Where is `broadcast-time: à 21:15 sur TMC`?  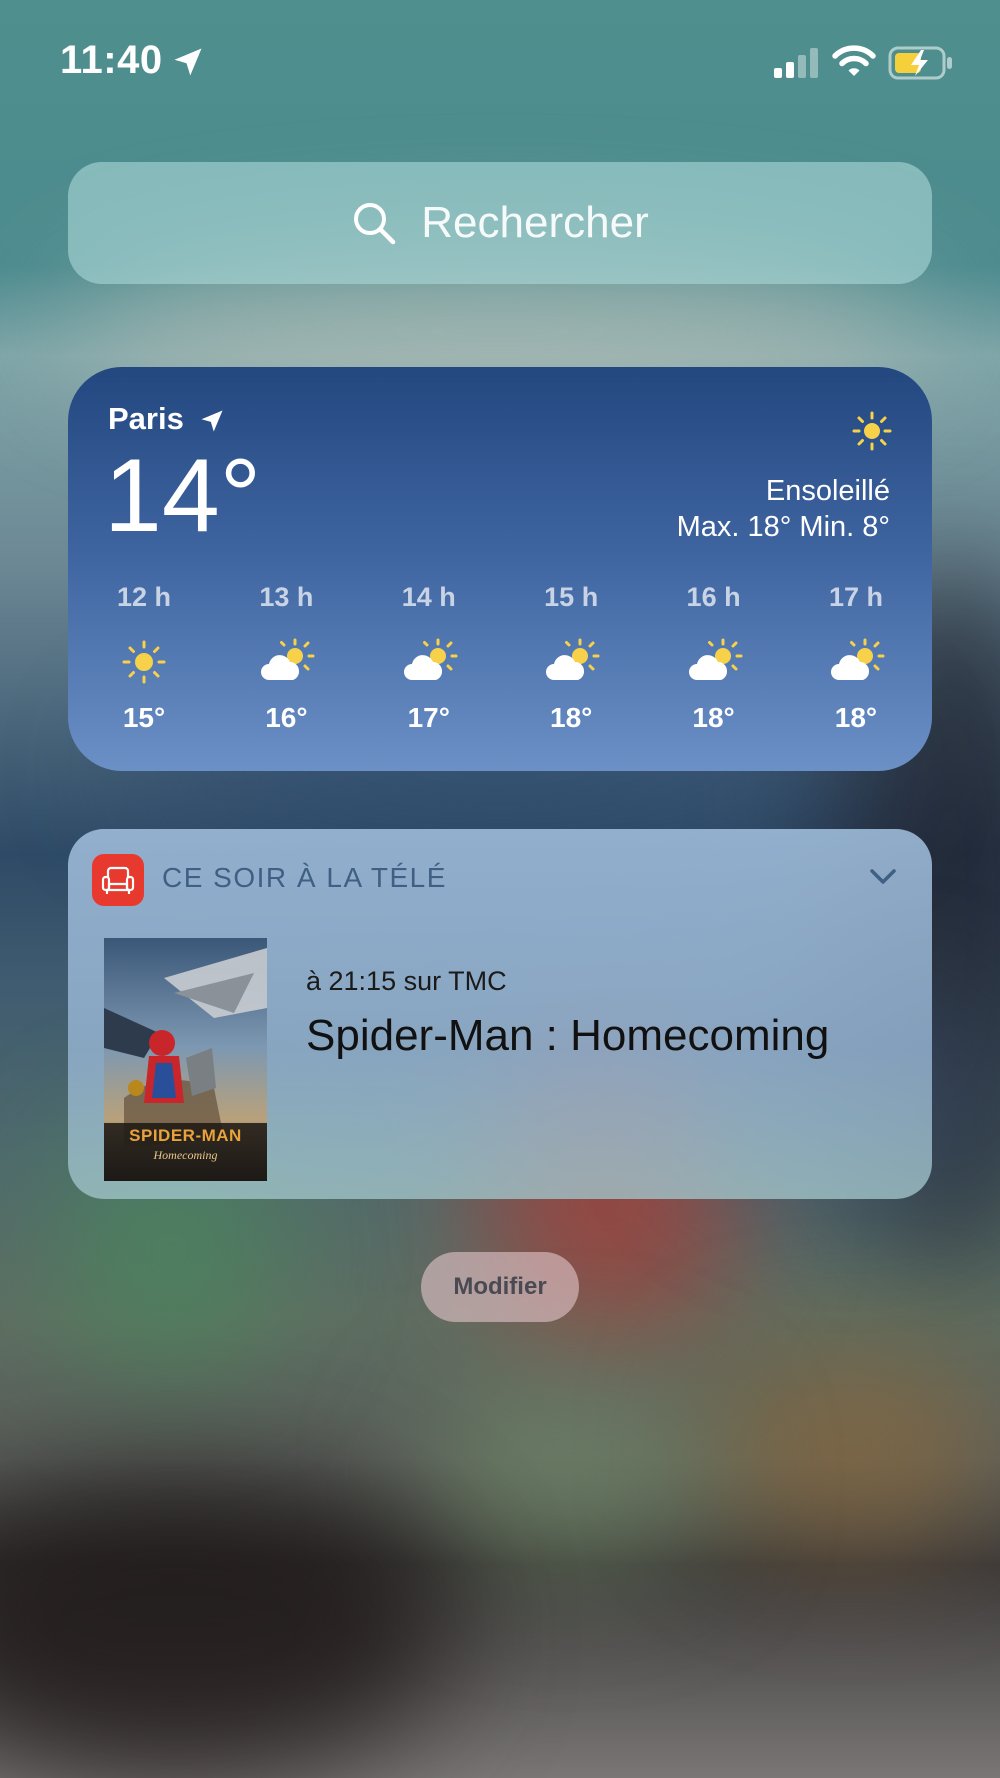
broadcast-time: à 21:15 sur TMC is located at coordinates (406, 981).